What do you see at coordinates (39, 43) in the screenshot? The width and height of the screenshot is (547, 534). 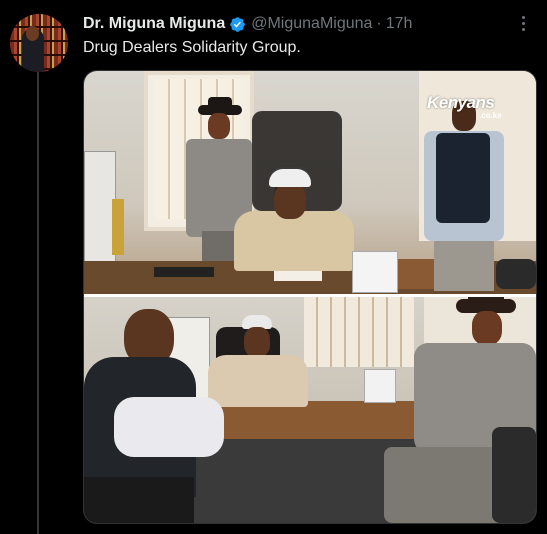 I see `avatar` at bounding box center [39, 43].